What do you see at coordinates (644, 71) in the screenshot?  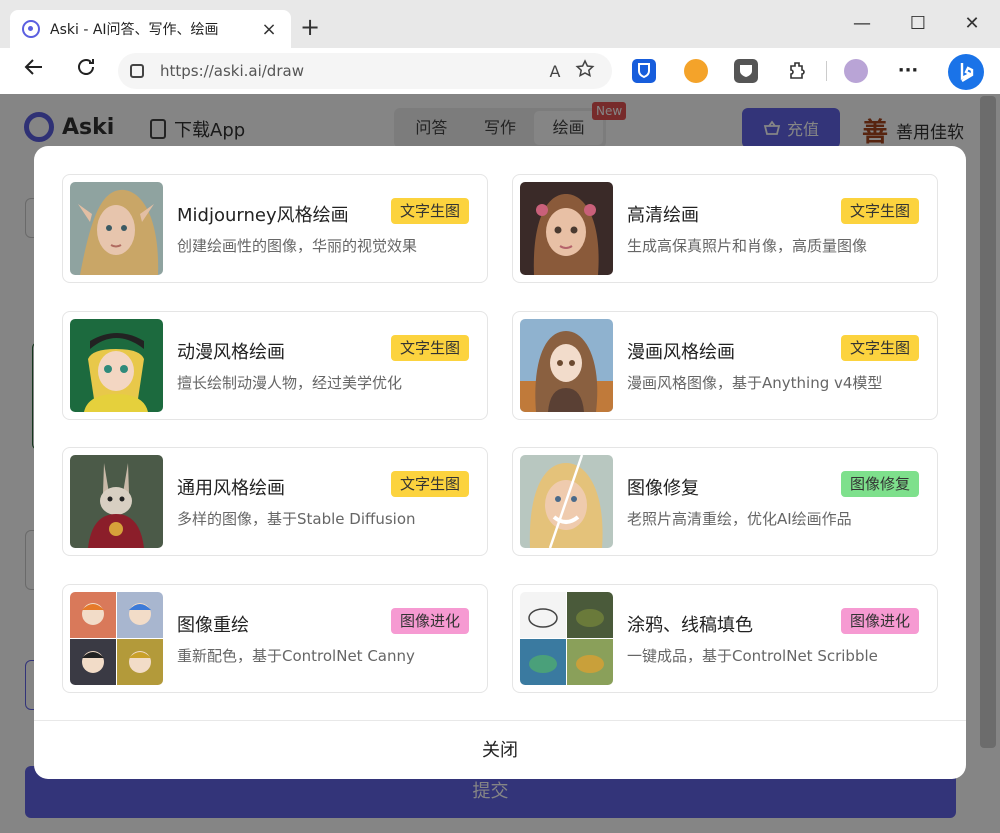 I see `bitwarden-extension-icon` at bounding box center [644, 71].